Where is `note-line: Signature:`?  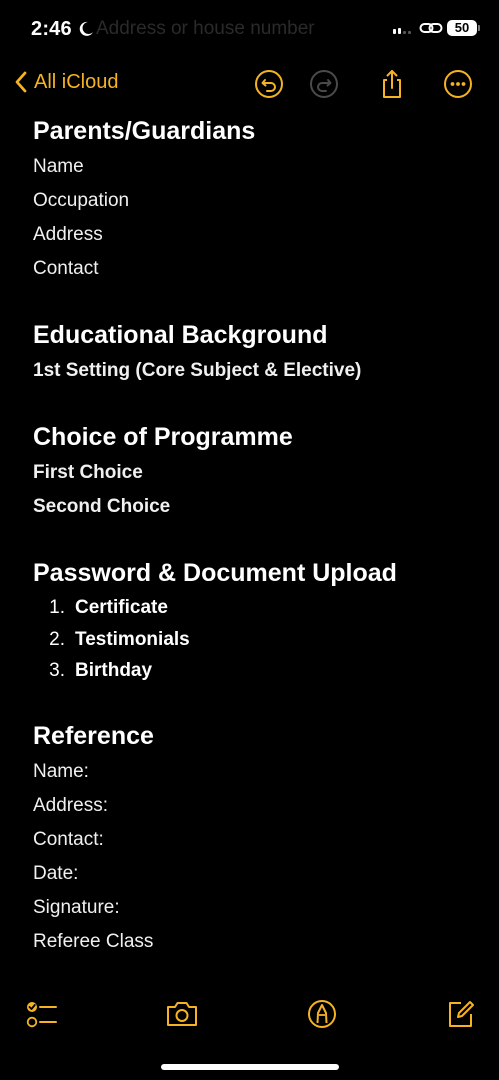
note-line: Signature: is located at coordinates (76, 907).